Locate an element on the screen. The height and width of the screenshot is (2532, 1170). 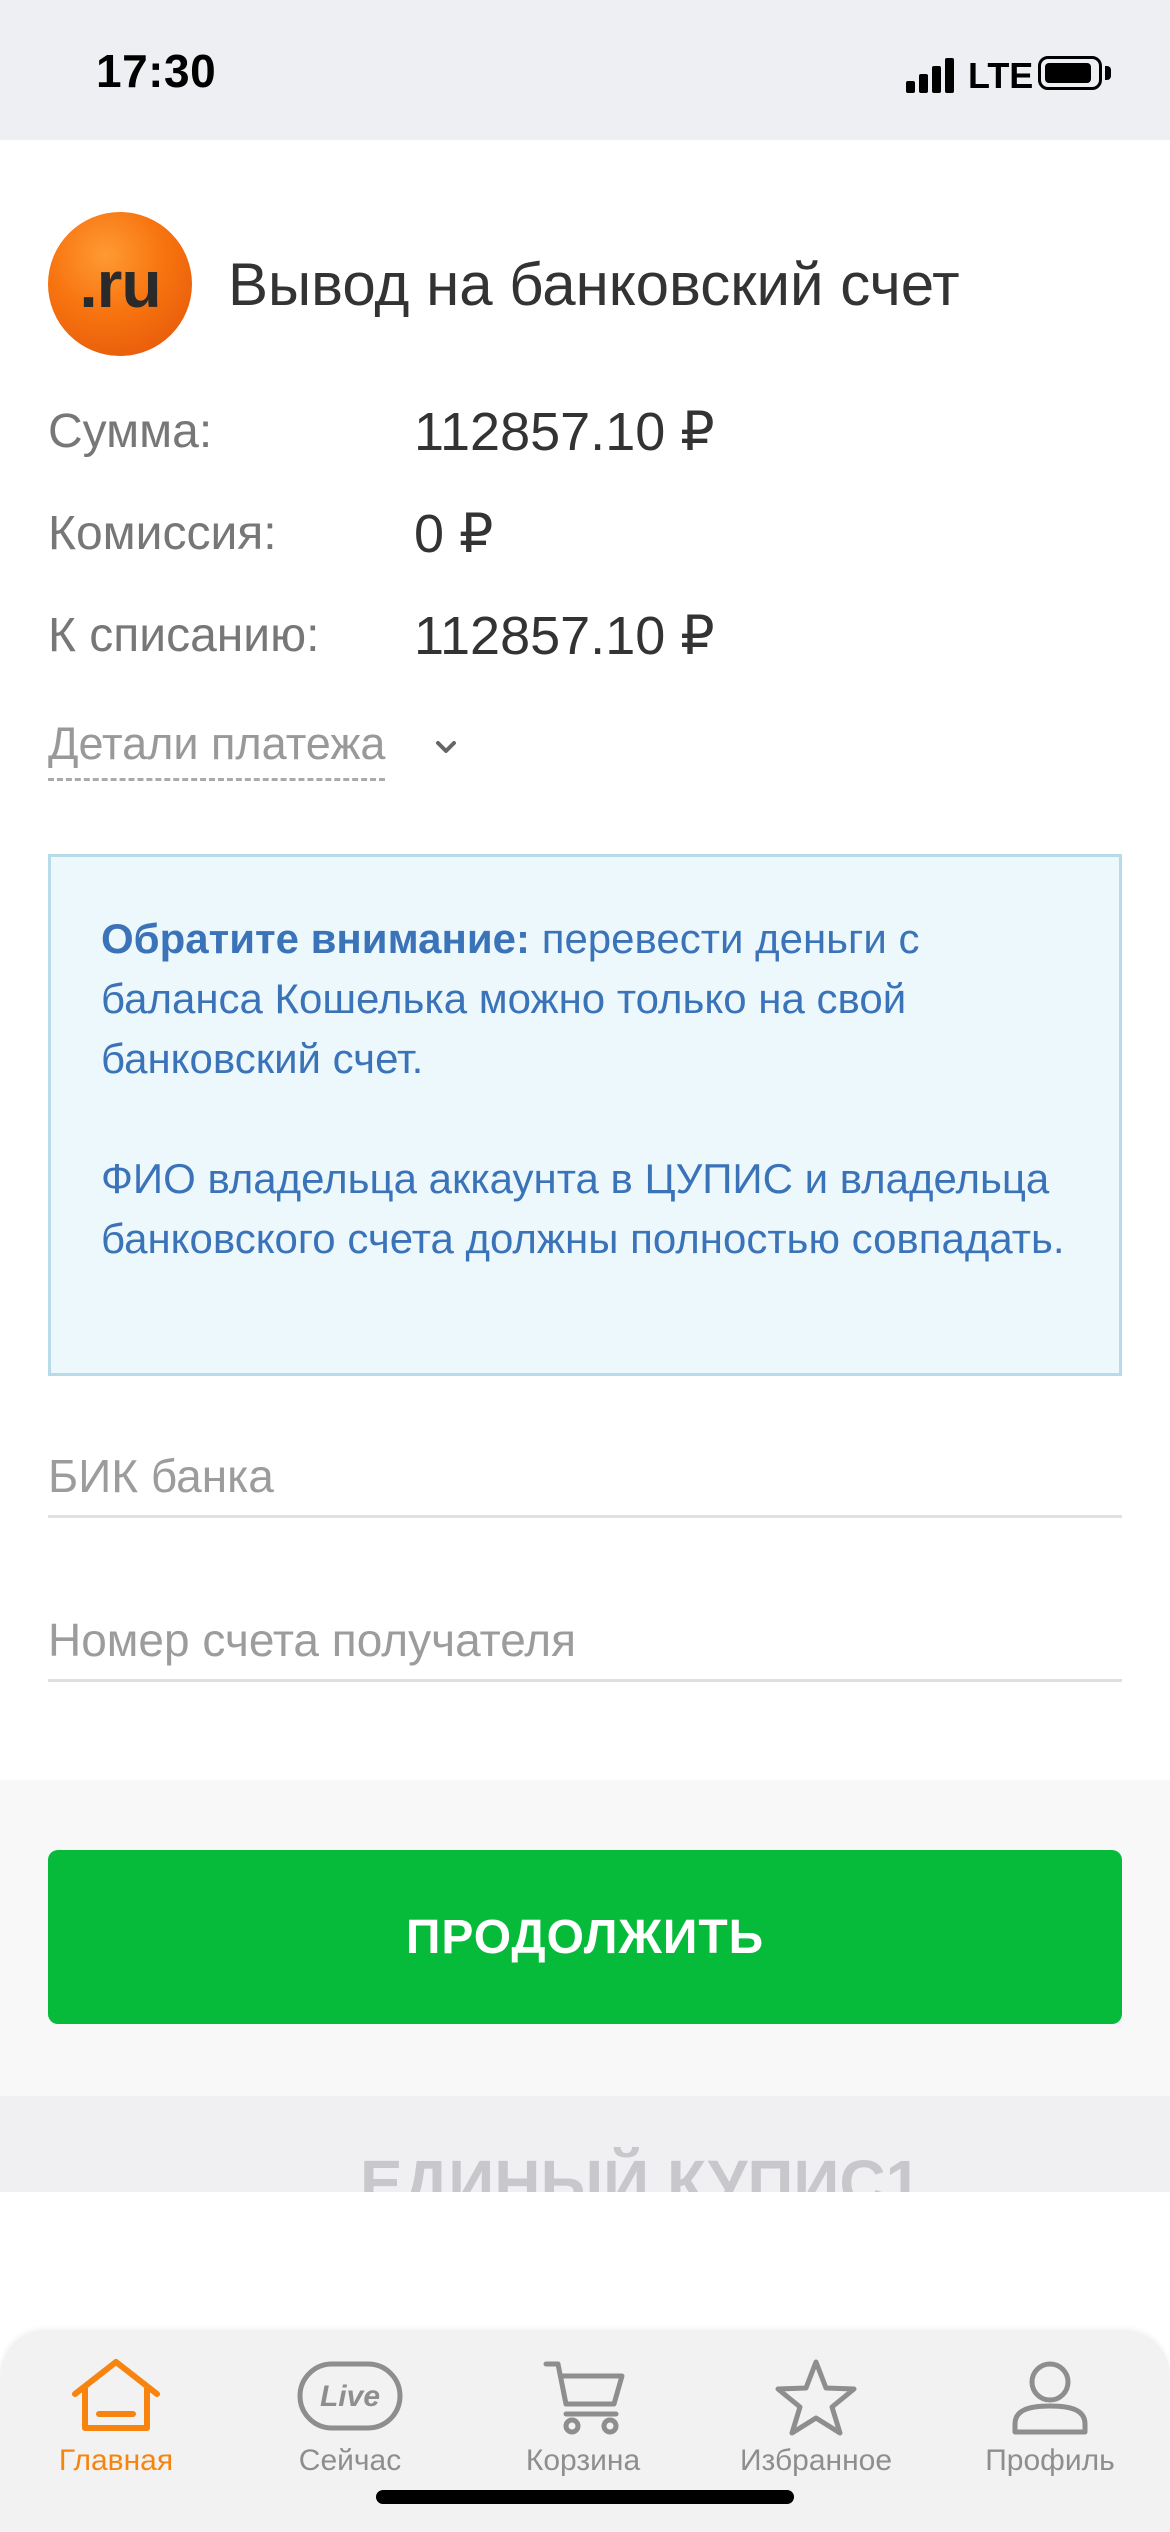
tab-profile: Профиль is located at coordinates (1050, 2421).